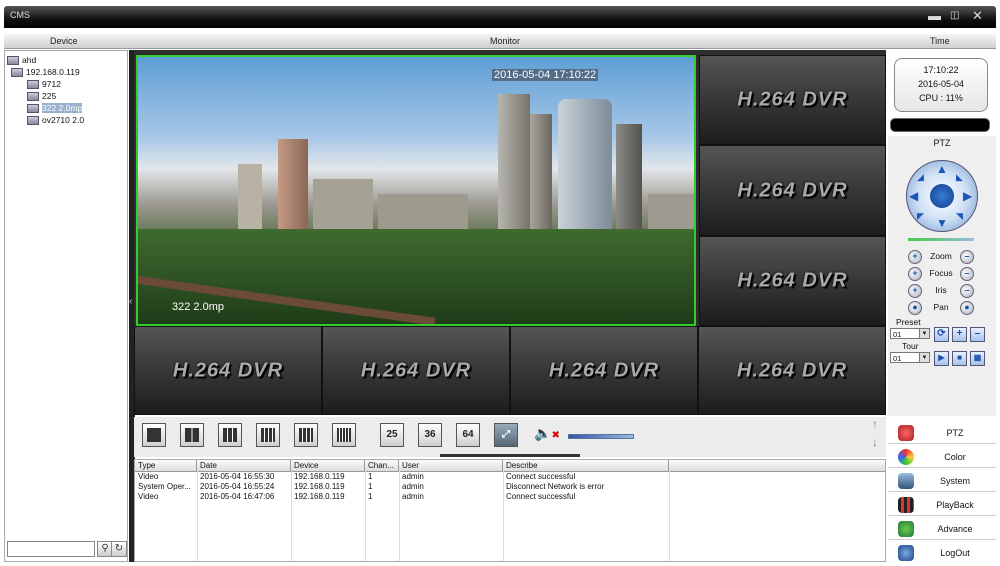 Image resolution: width=1000 pixels, height=566 pixels. Describe the element at coordinates (875, 442) in the screenshot. I see `arrow-down-icon: ↓` at that location.